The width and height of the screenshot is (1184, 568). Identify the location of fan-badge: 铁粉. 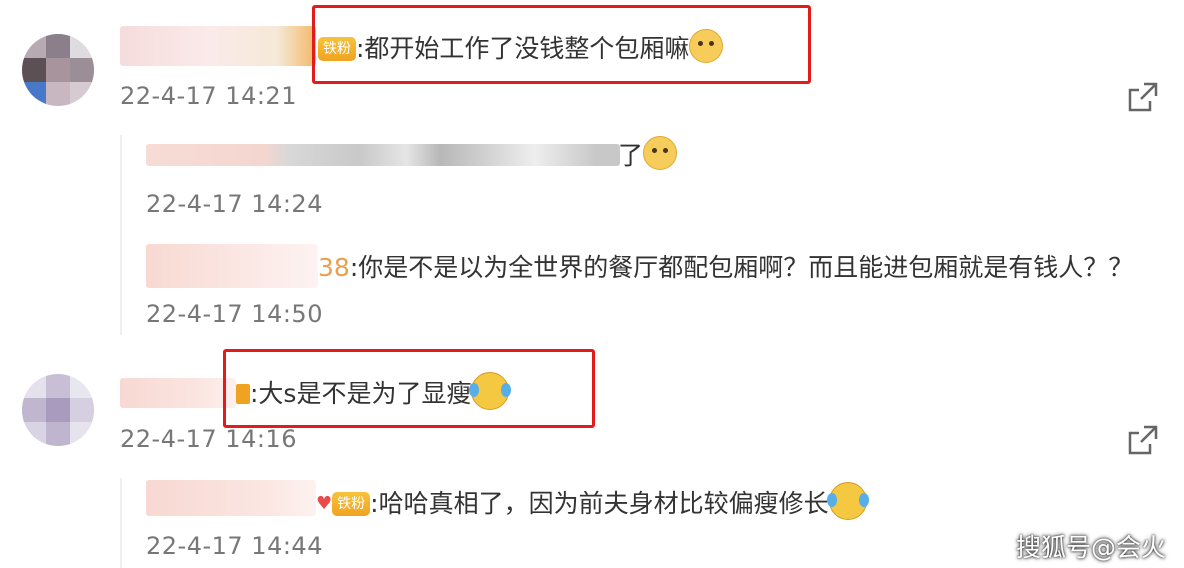
(351, 504).